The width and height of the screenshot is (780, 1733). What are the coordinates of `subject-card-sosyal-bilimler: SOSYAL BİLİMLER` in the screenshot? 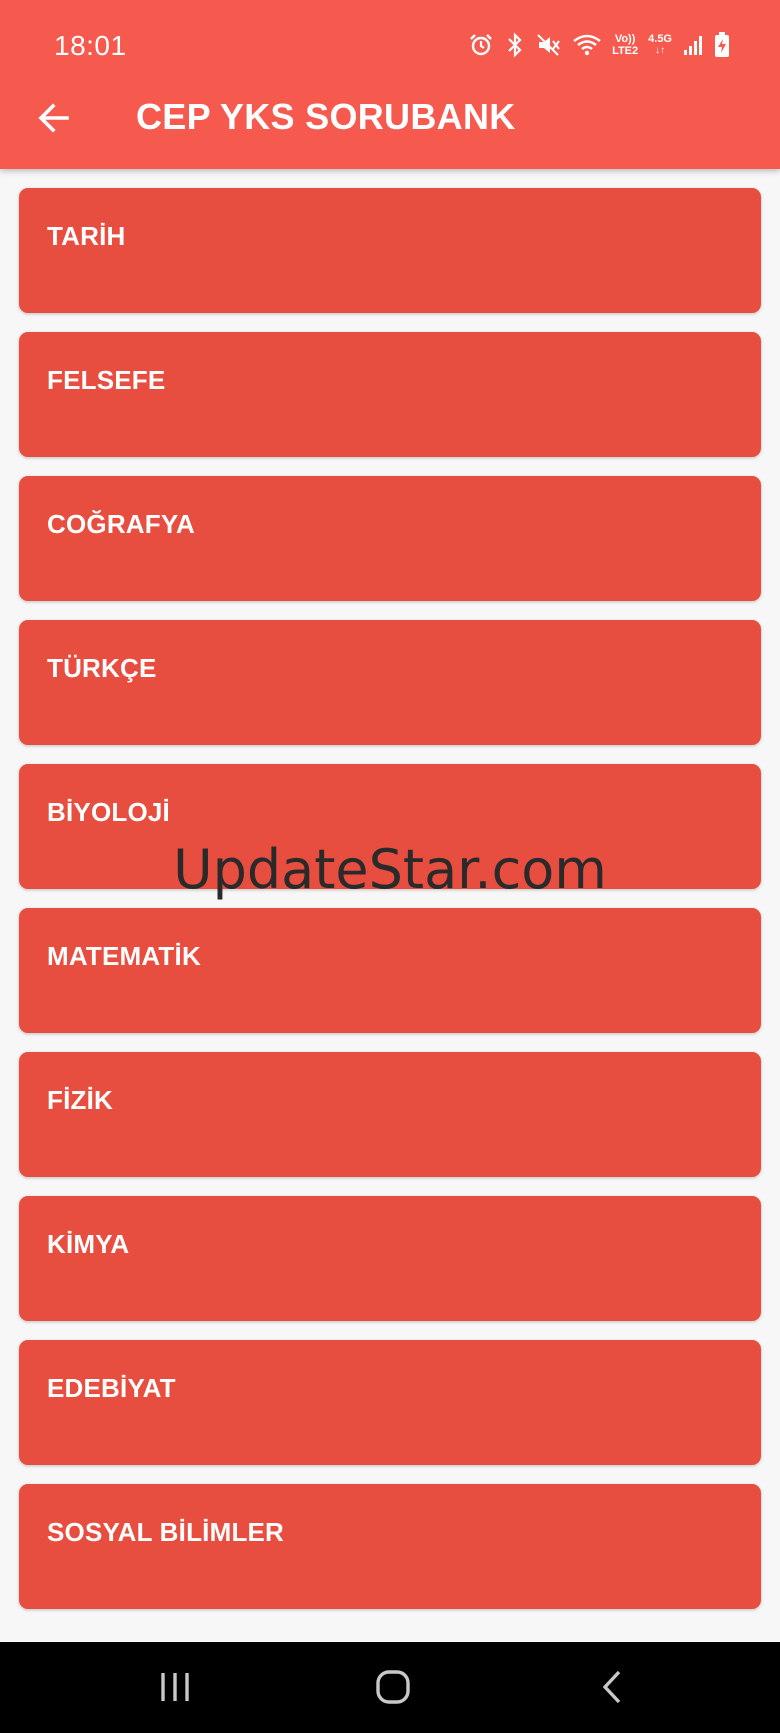 It's located at (390, 1546).